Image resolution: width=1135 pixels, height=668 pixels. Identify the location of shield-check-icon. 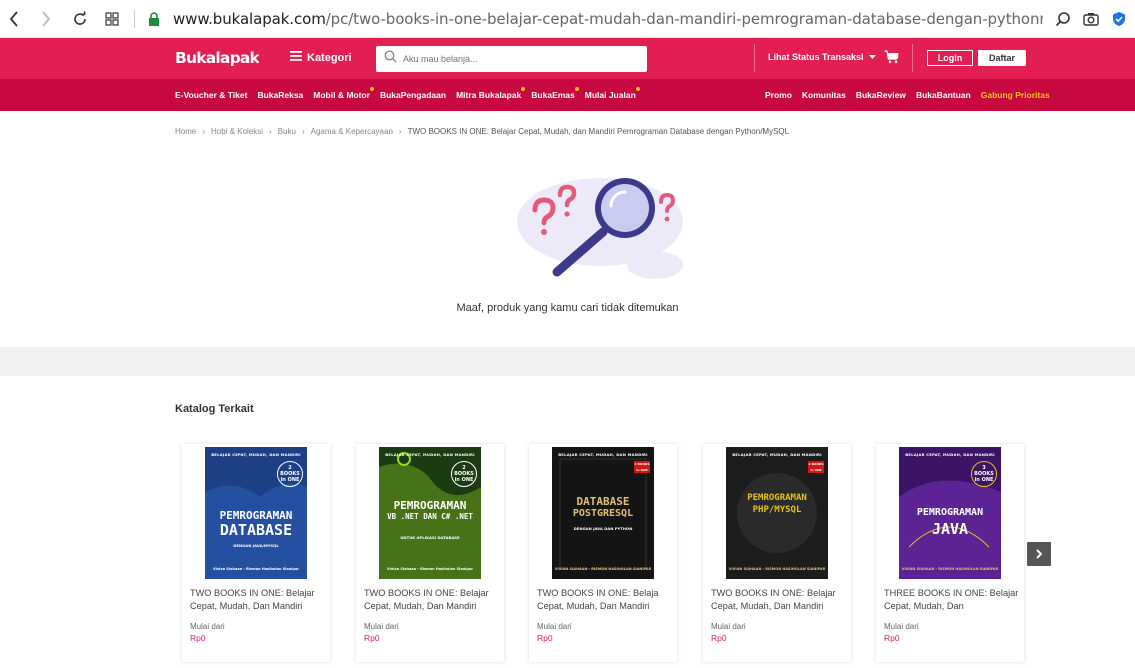
(1119, 19).